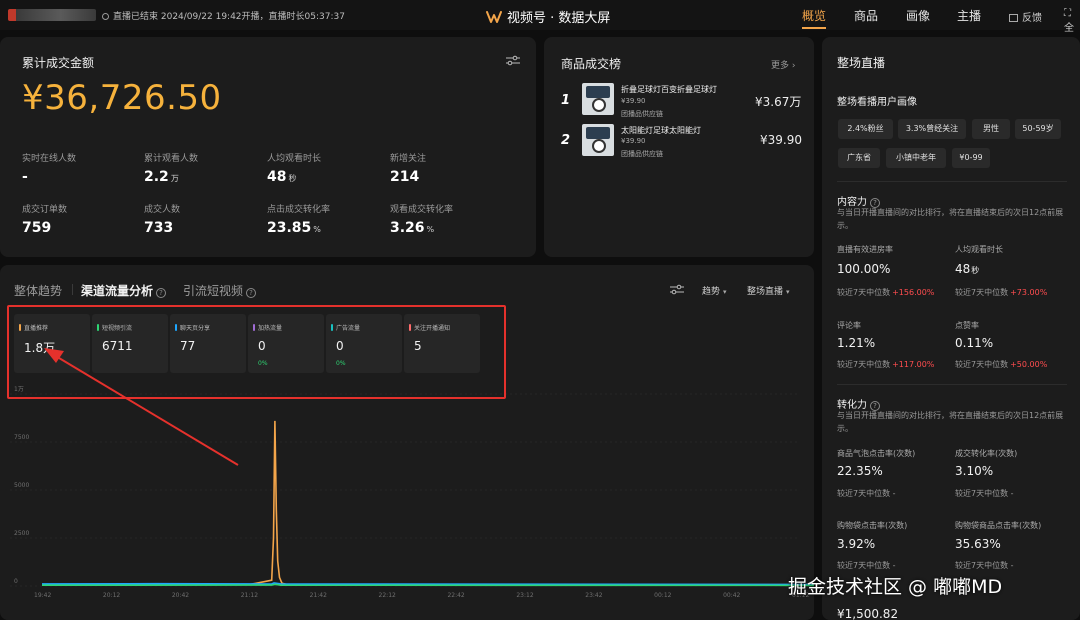  What do you see at coordinates (1069, 28) in the screenshot?
I see `fullscreen-label: 全` at bounding box center [1069, 28].